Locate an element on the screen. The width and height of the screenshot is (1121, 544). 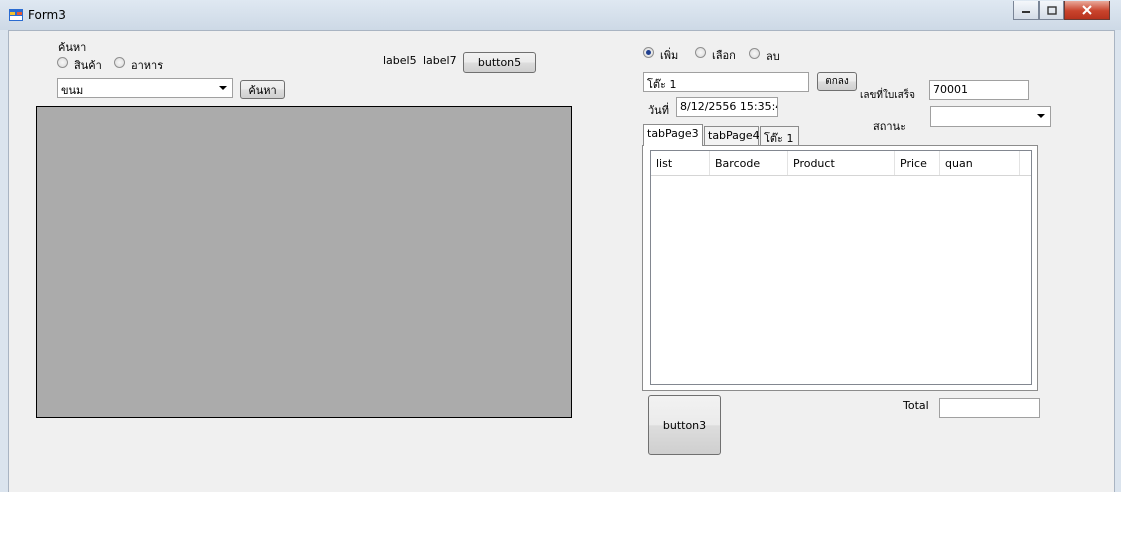
close-icon is located at coordinates (1087, 10).